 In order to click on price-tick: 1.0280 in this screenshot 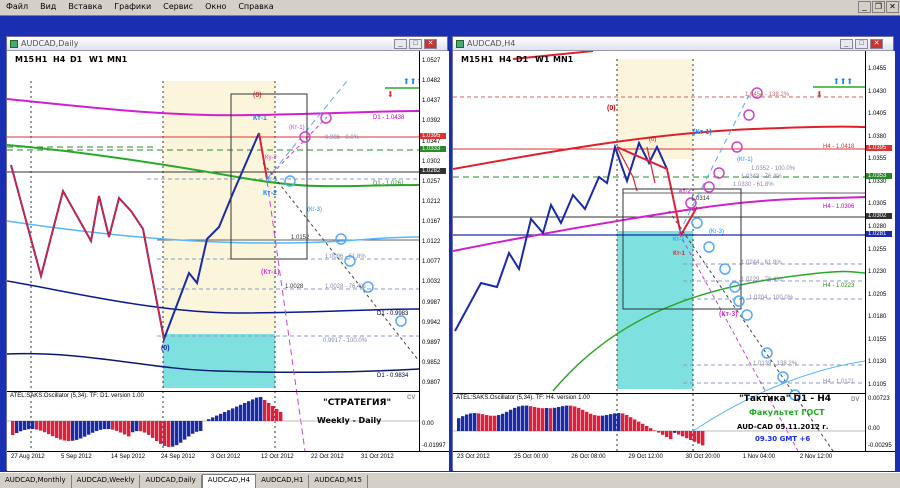, I will do `click(877, 227)`.